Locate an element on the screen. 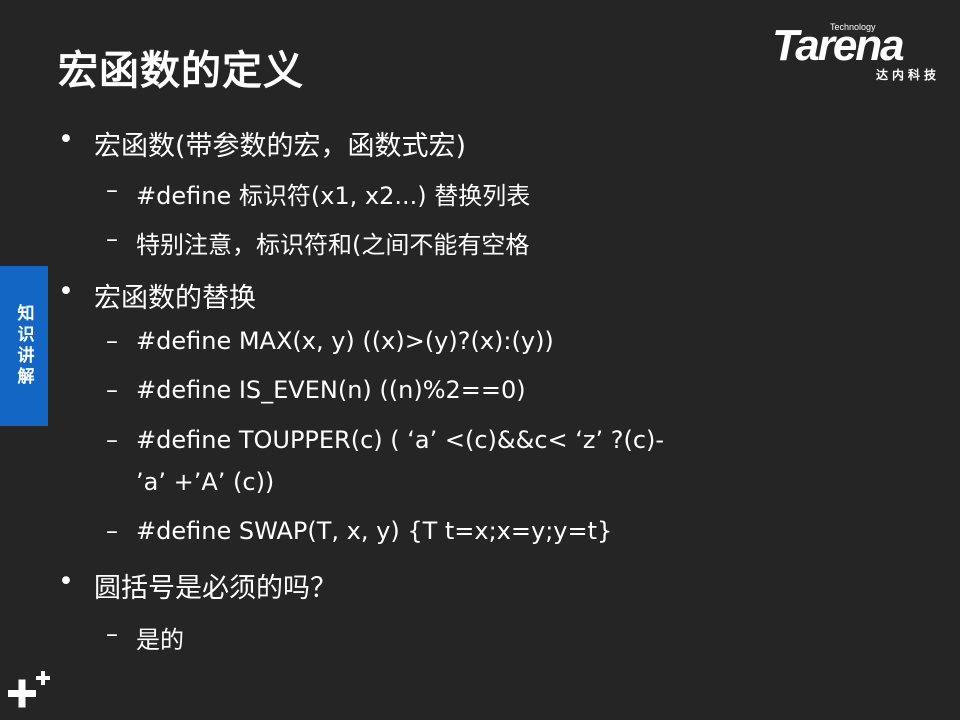 The image size is (960, 720). bullet-item: 宏函数的替换 is located at coordinates (175, 298).